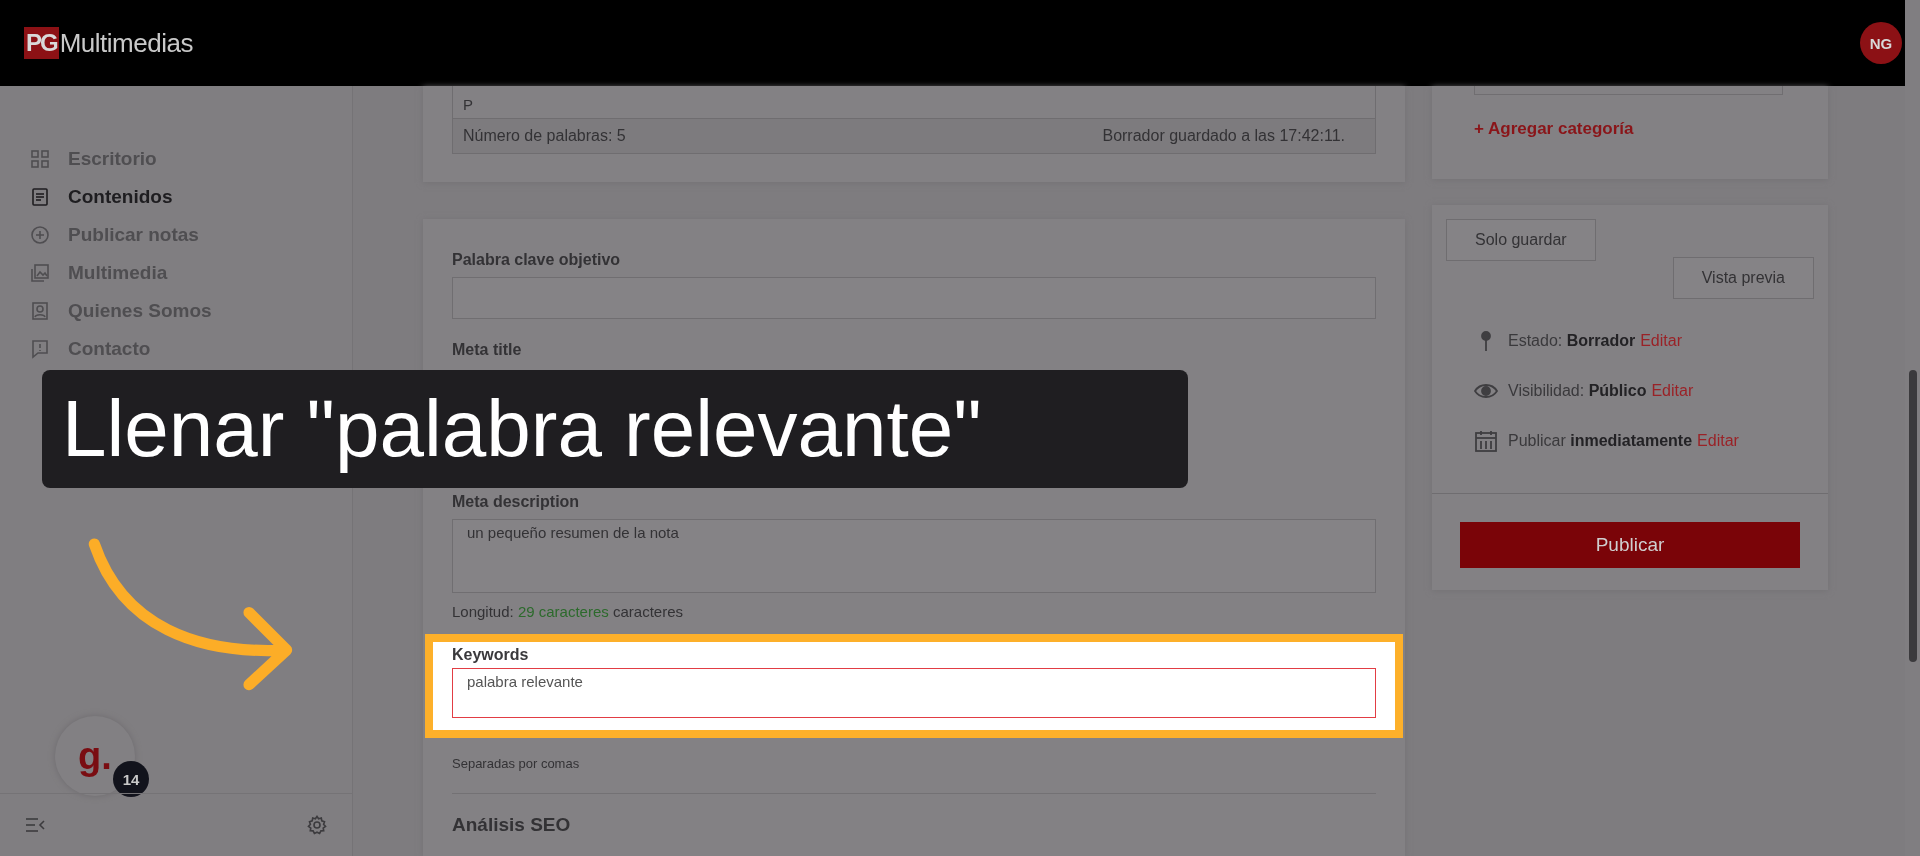  Describe the element at coordinates (40, 235) in the screenshot. I see `plus-icon` at that location.